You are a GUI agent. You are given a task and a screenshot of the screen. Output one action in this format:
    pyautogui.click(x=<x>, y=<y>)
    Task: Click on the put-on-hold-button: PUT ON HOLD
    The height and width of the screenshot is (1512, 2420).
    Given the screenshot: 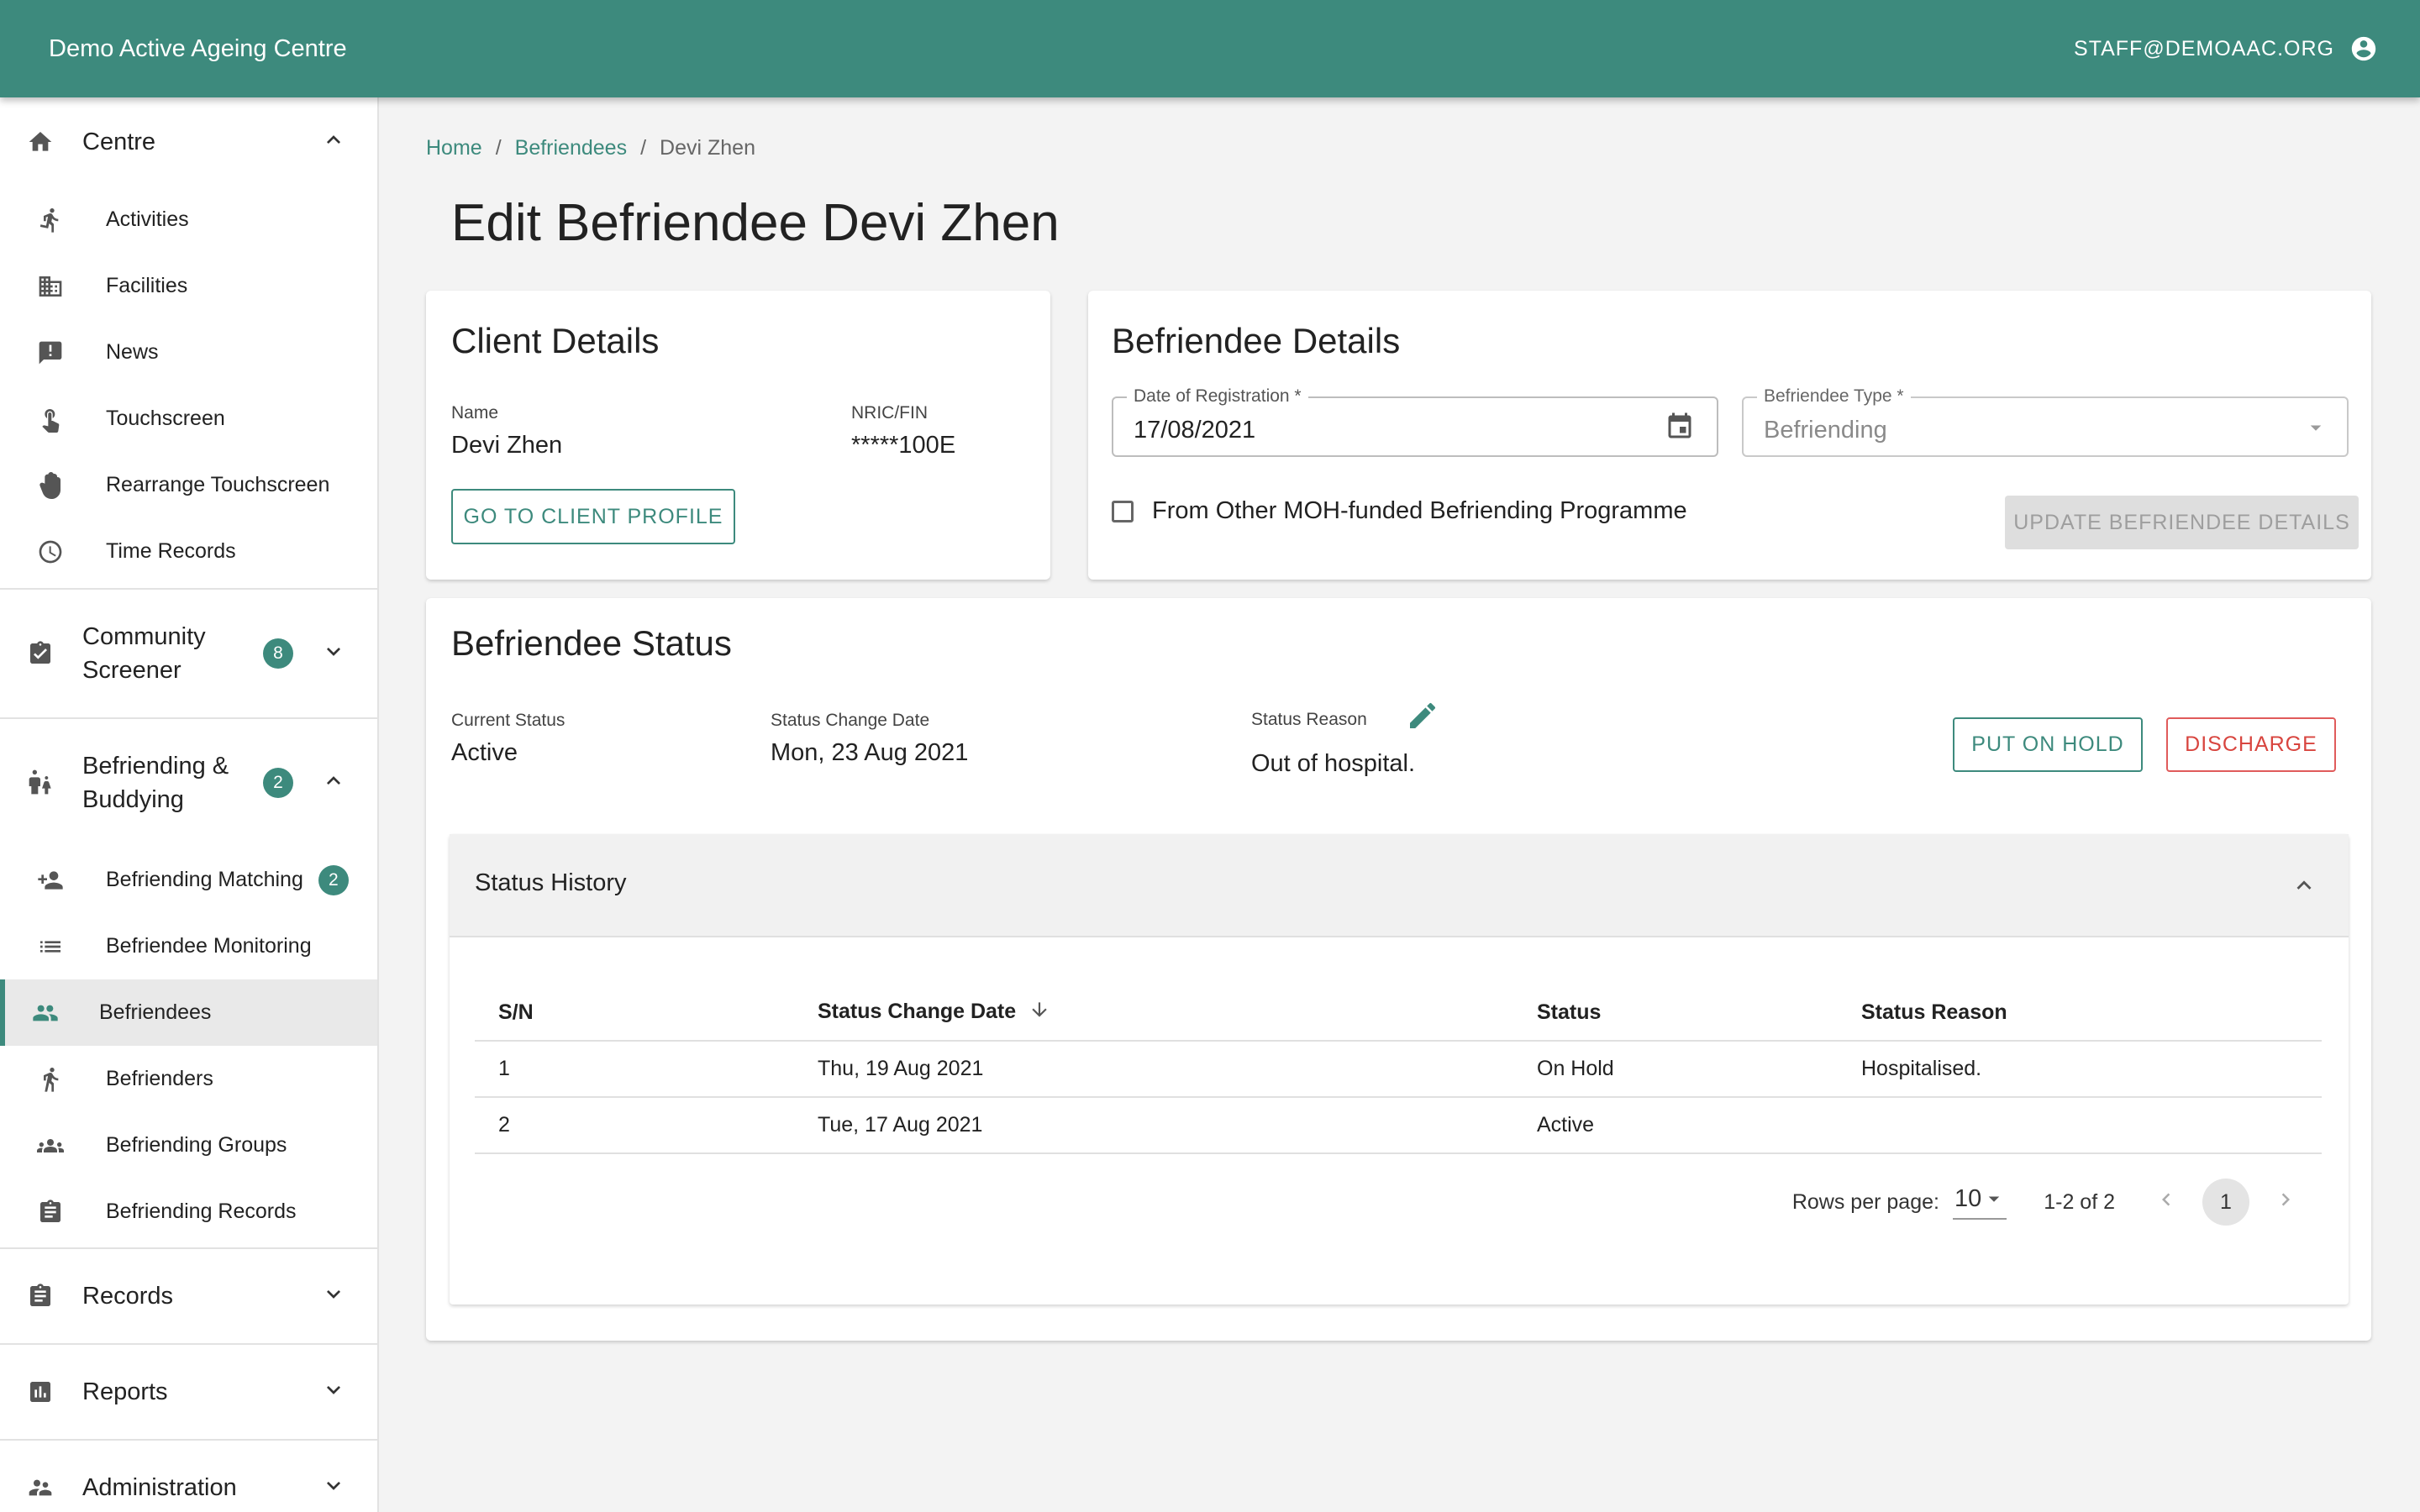 What is the action you would take?
    pyautogui.click(x=2048, y=744)
    